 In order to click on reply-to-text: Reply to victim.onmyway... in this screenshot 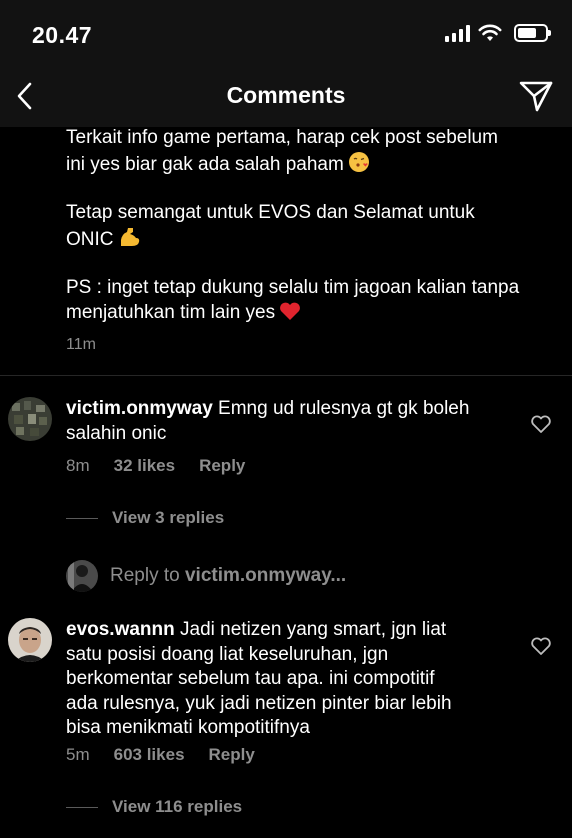, I will do `click(228, 575)`.